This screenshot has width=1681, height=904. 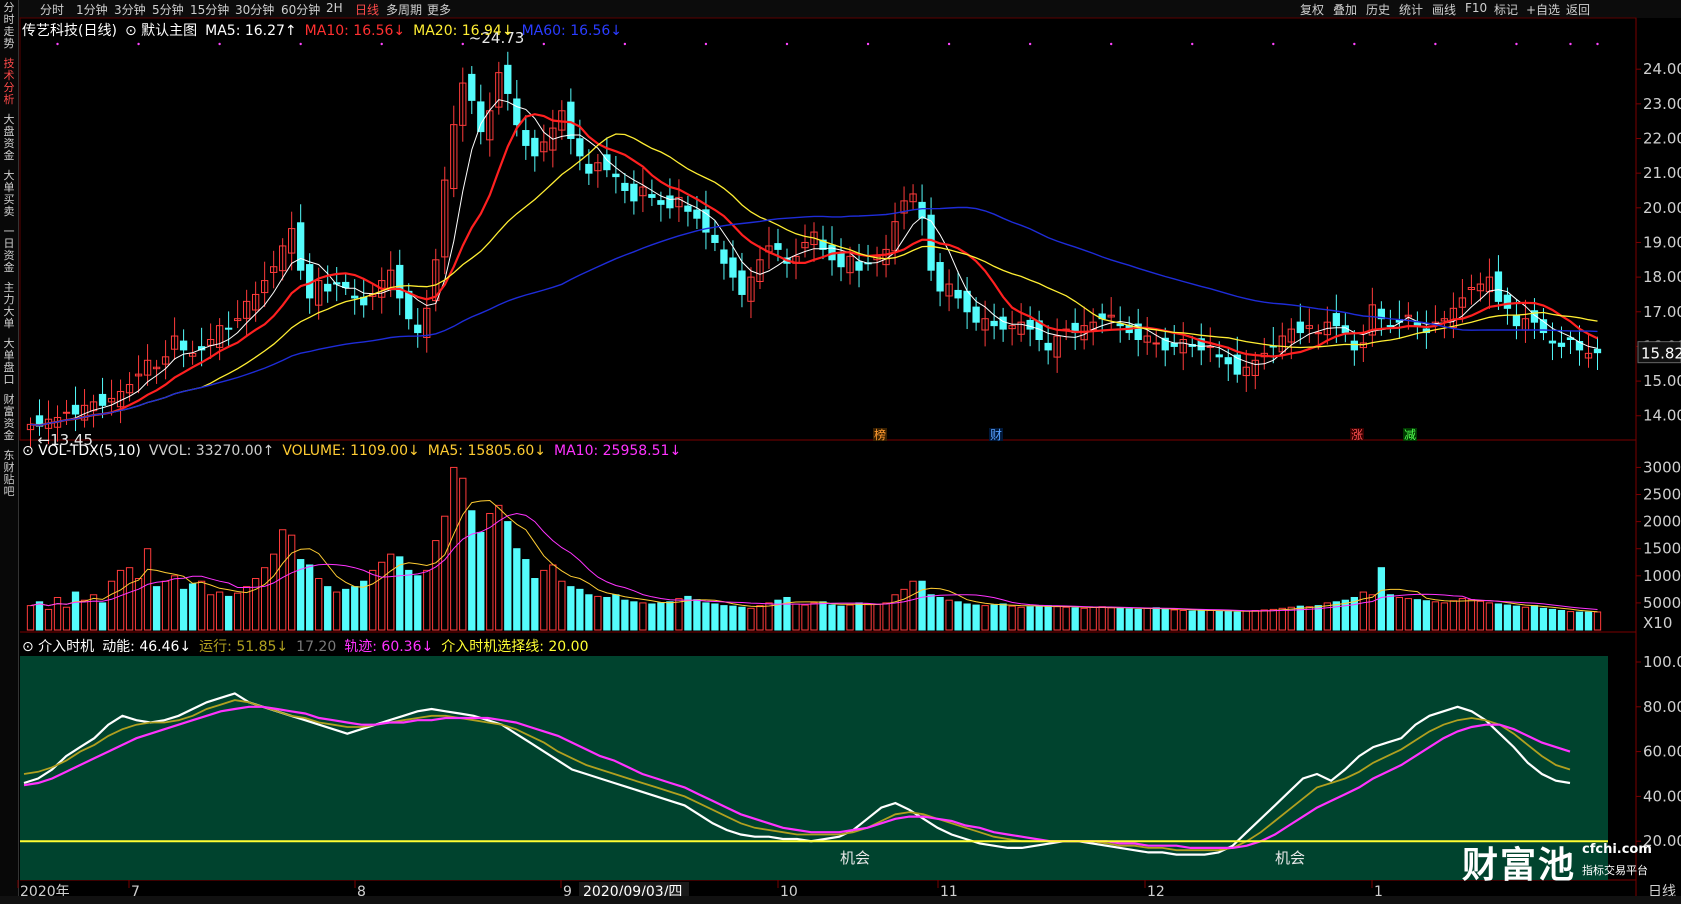 I want to click on vol-ma10-line, so click(x=814, y=562).